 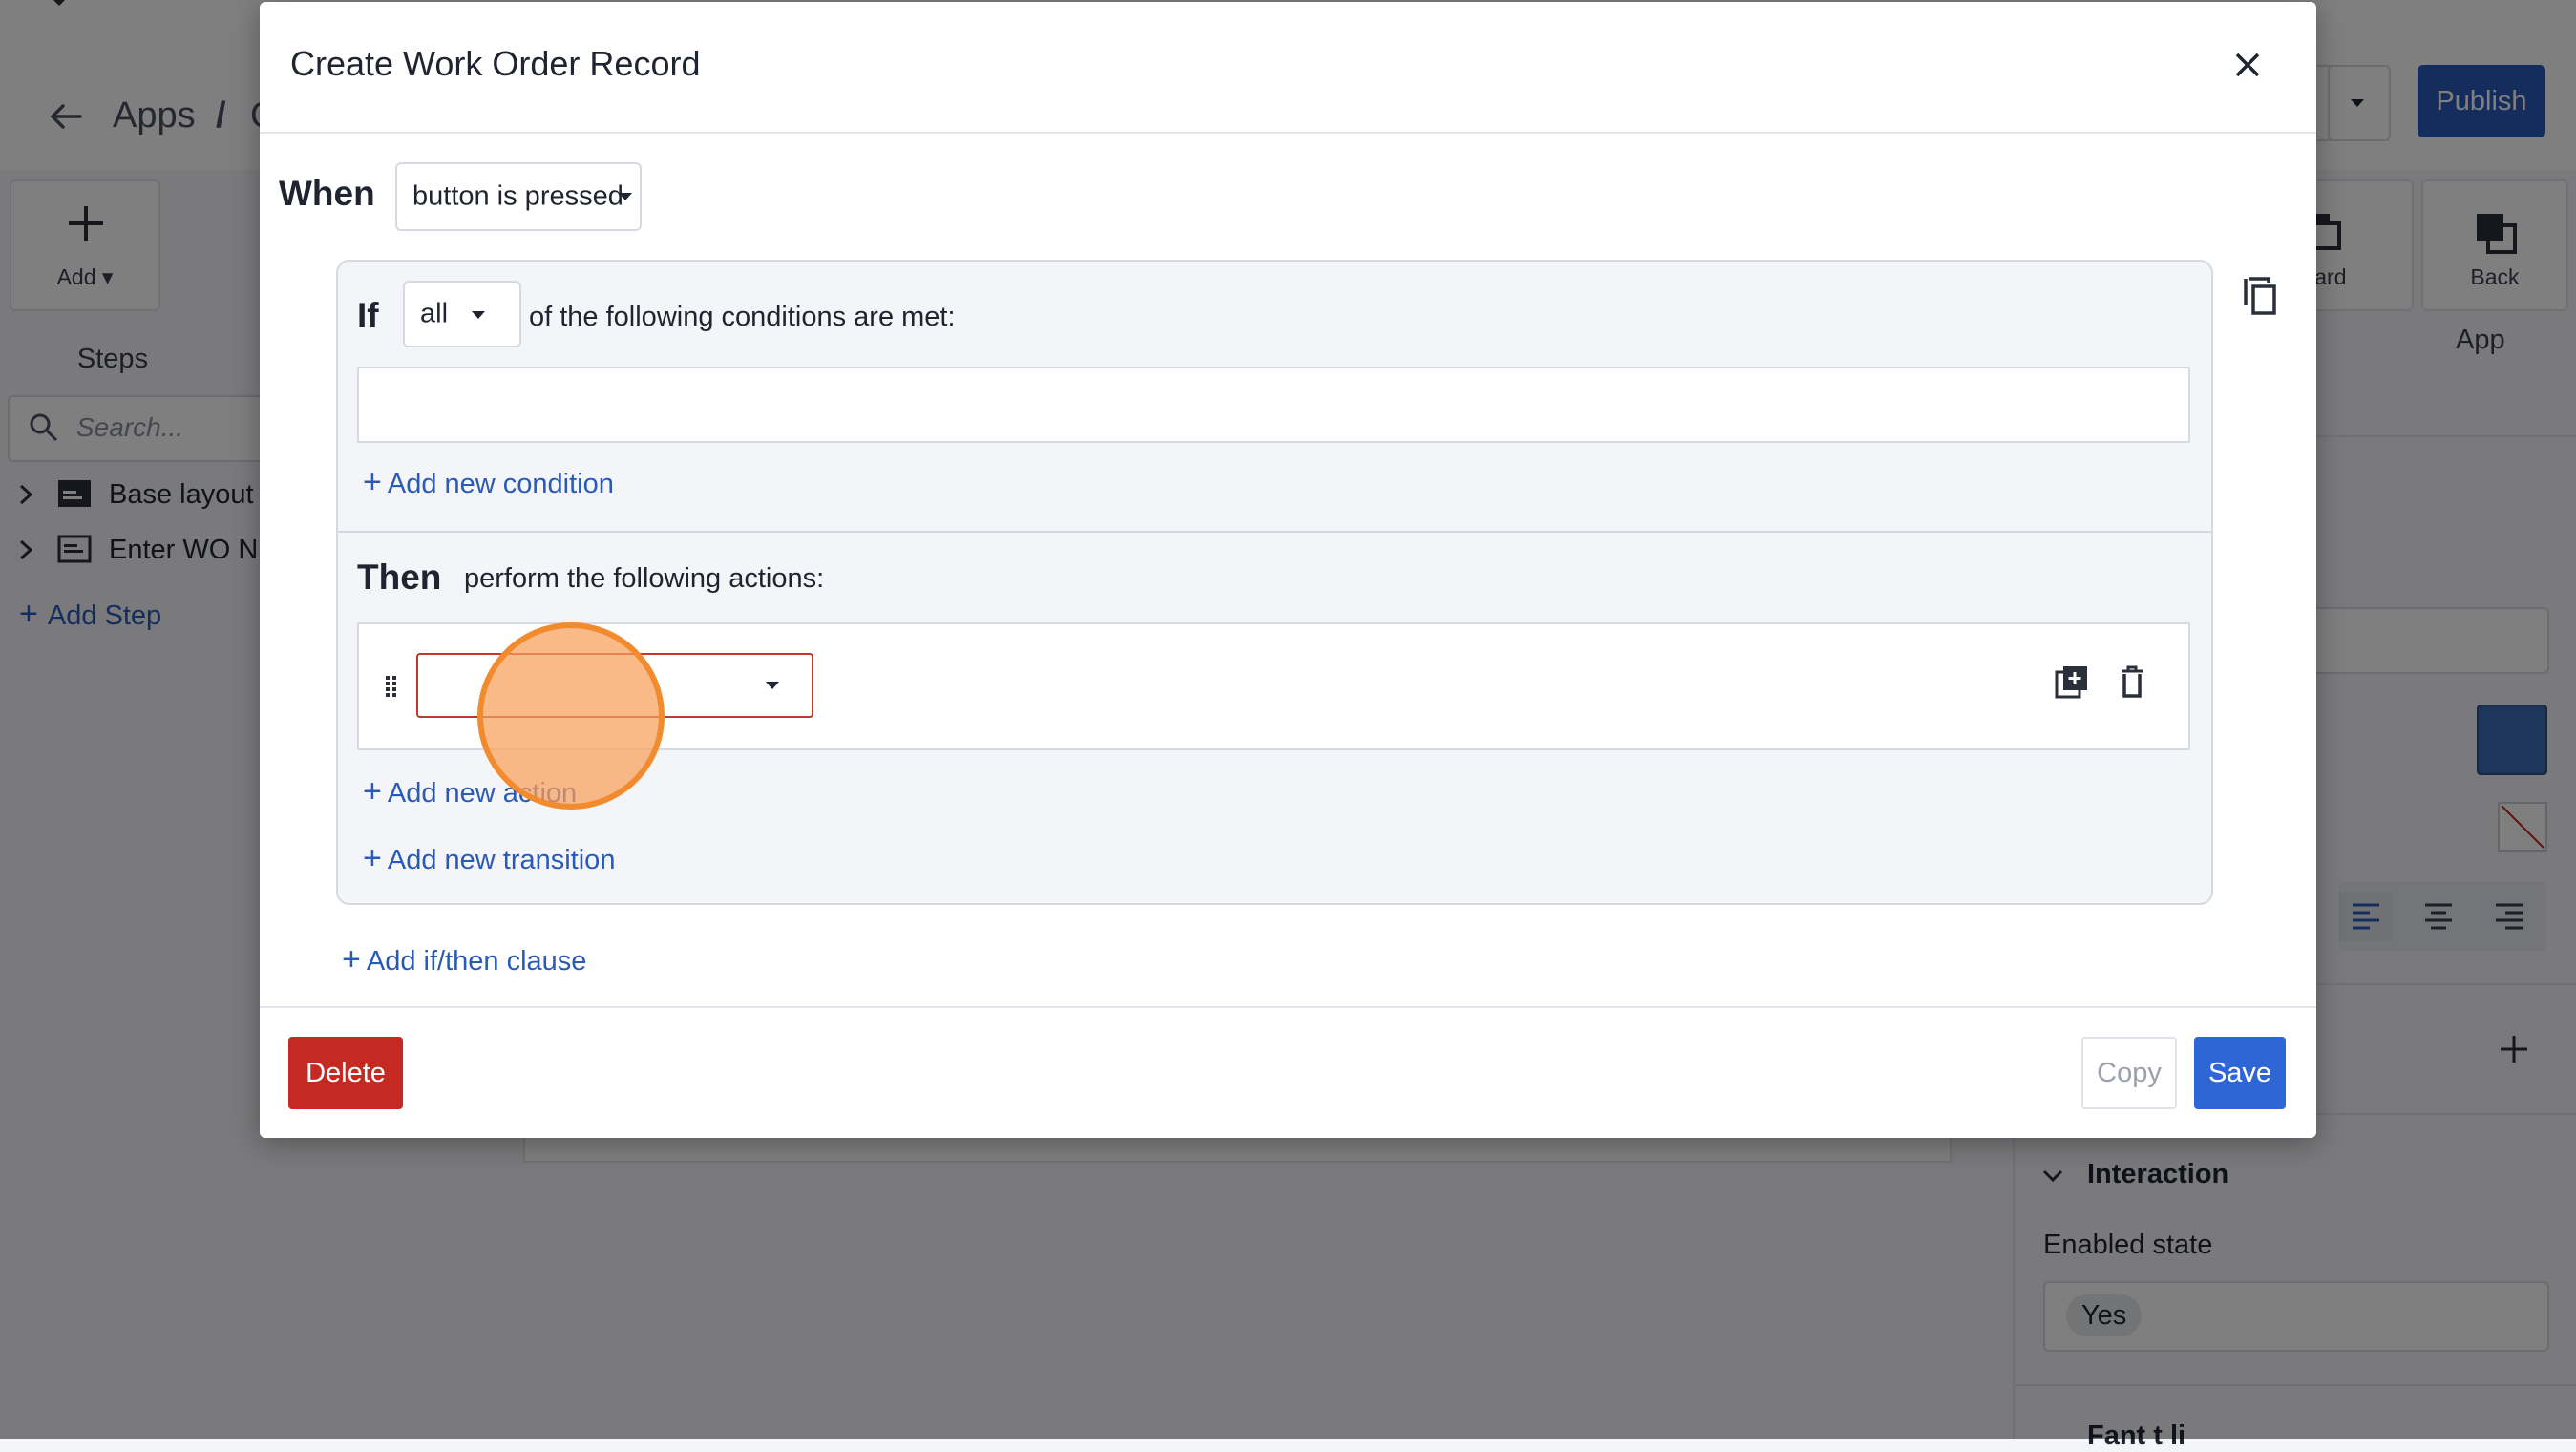 What do you see at coordinates (1288, 133) in the screenshot?
I see `header-divider` at bounding box center [1288, 133].